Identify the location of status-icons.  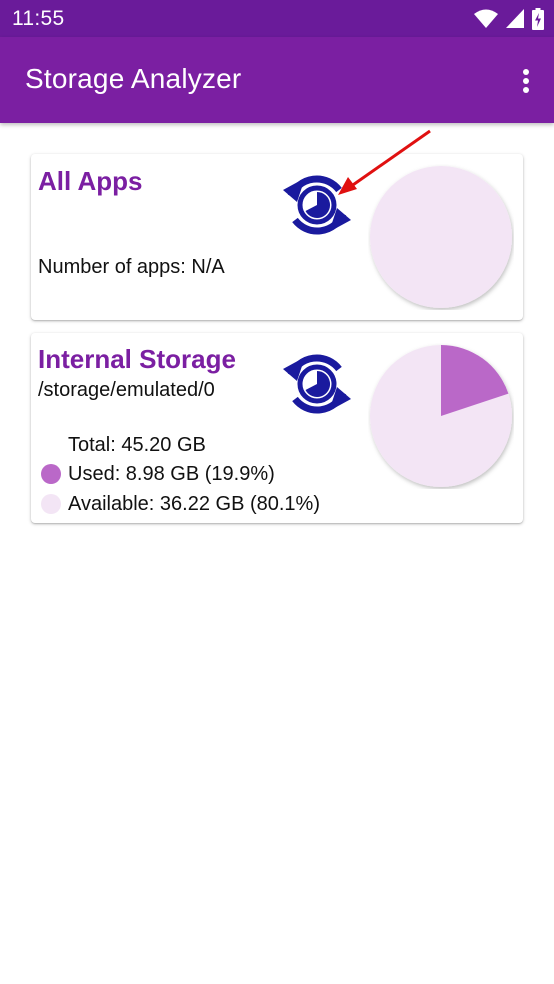
(509, 19).